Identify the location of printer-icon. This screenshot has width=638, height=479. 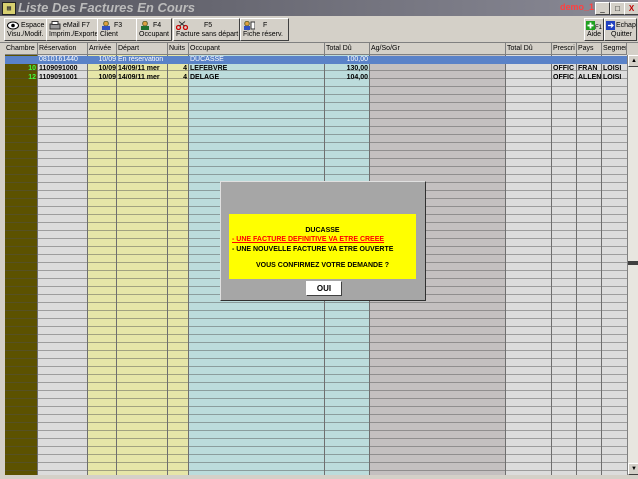
(55, 25).